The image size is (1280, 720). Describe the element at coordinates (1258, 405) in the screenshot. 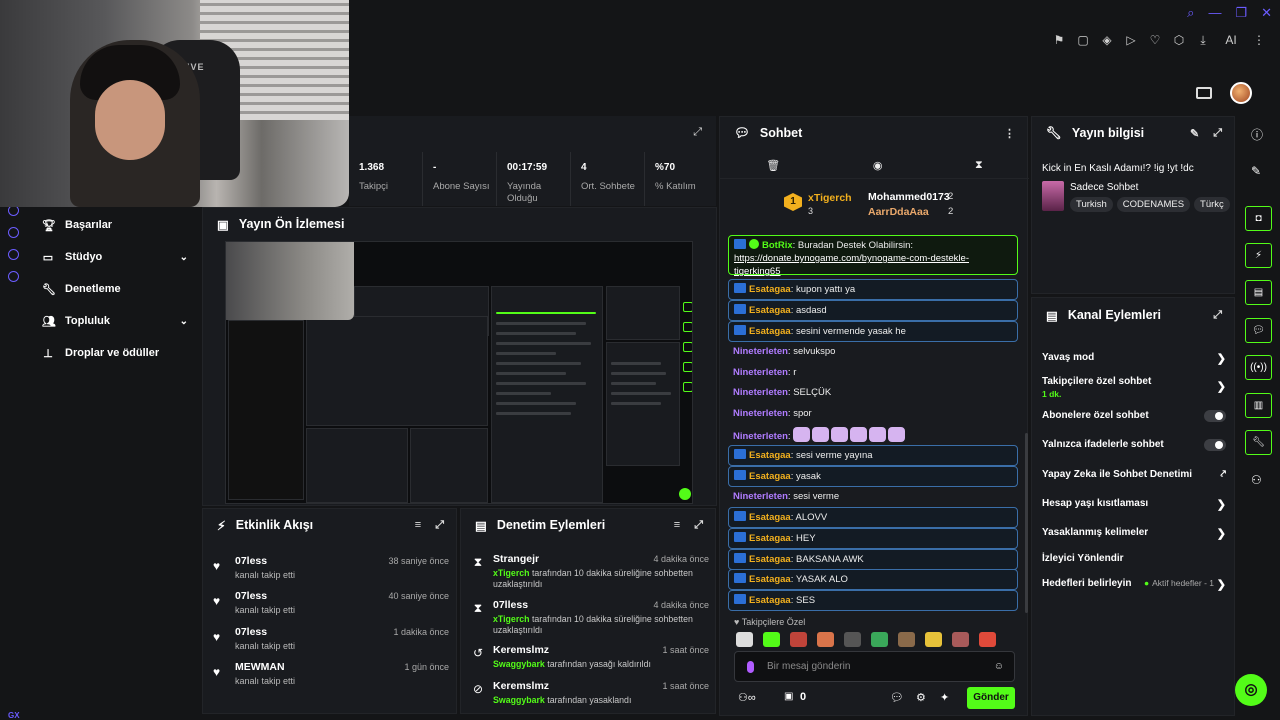

I see `widget-channel-button: ▥` at that location.